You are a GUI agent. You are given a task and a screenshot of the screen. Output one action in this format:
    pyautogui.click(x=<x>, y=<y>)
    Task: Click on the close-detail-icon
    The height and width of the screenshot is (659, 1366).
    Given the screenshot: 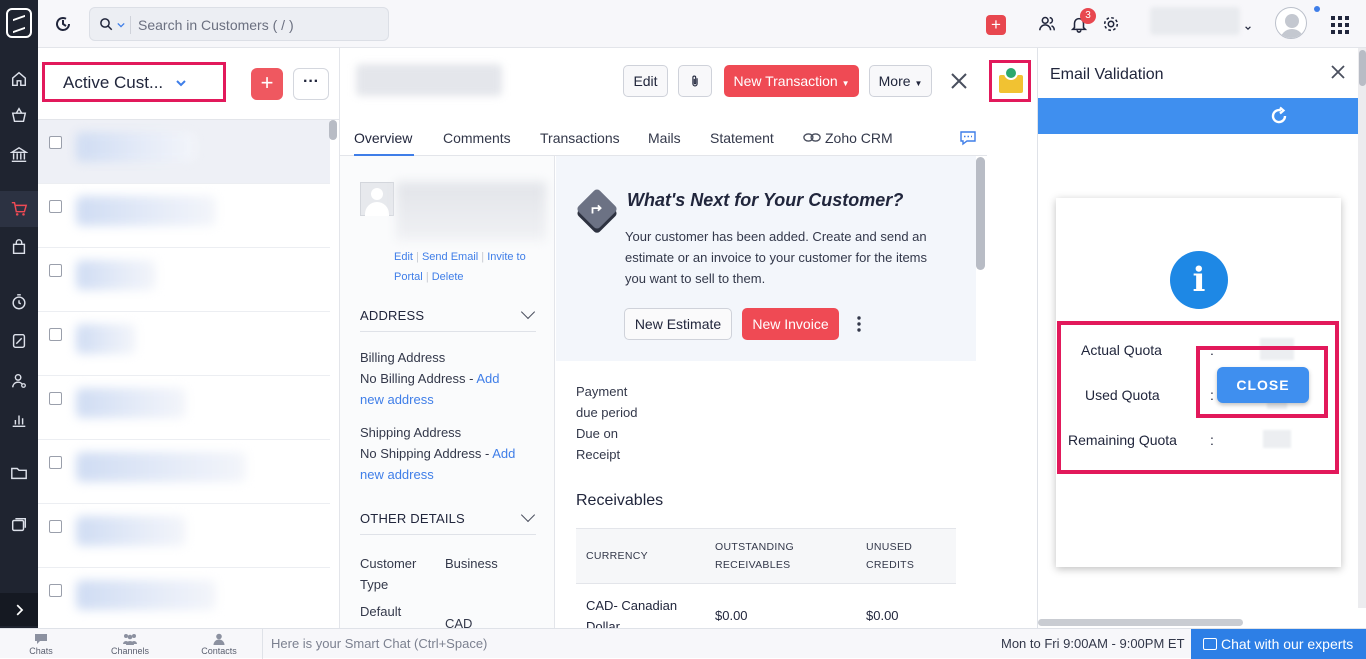 What is the action you would take?
    pyautogui.click(x=959, y=81)
    